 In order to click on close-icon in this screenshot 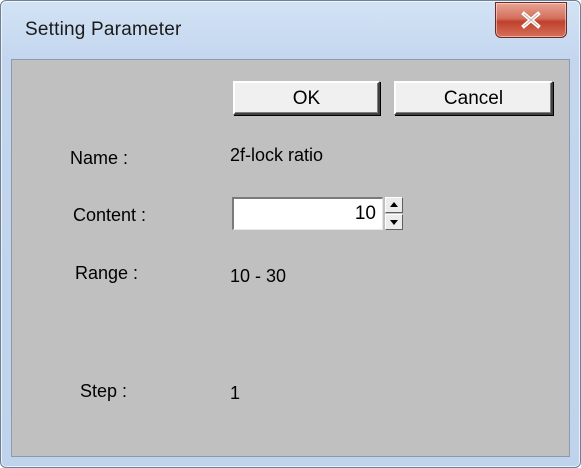, I will do `click(531, 20)`.